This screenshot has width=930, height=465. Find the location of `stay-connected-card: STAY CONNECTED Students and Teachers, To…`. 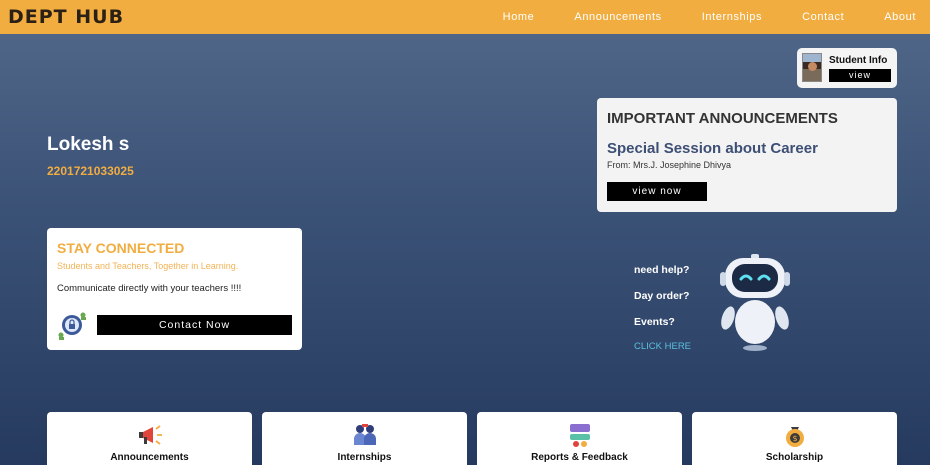

stay-connected-card: STAY CONNECTED Students and Teachers, To… is located at coordinates (174, 289).